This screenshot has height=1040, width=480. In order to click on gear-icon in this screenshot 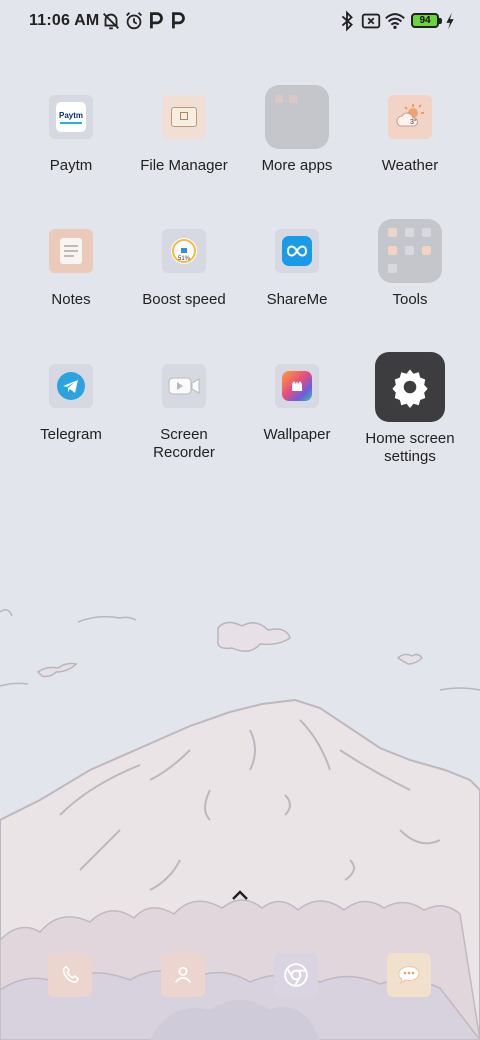, I will do `click(410, 387)`.